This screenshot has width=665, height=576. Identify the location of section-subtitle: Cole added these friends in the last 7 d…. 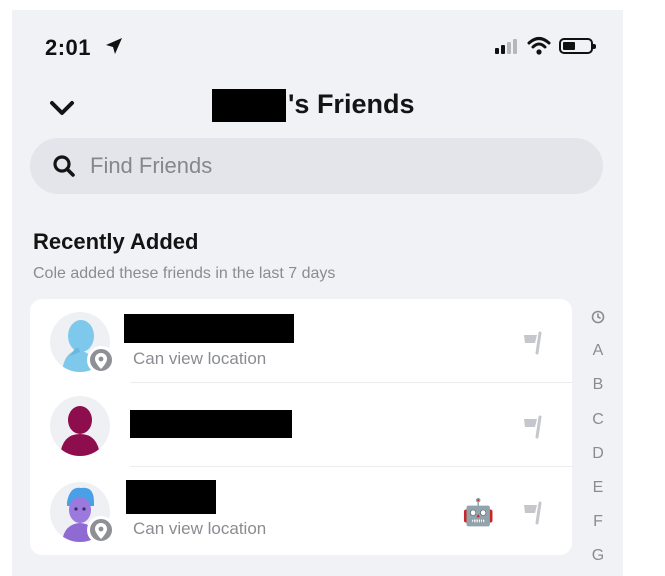
(184, 273).